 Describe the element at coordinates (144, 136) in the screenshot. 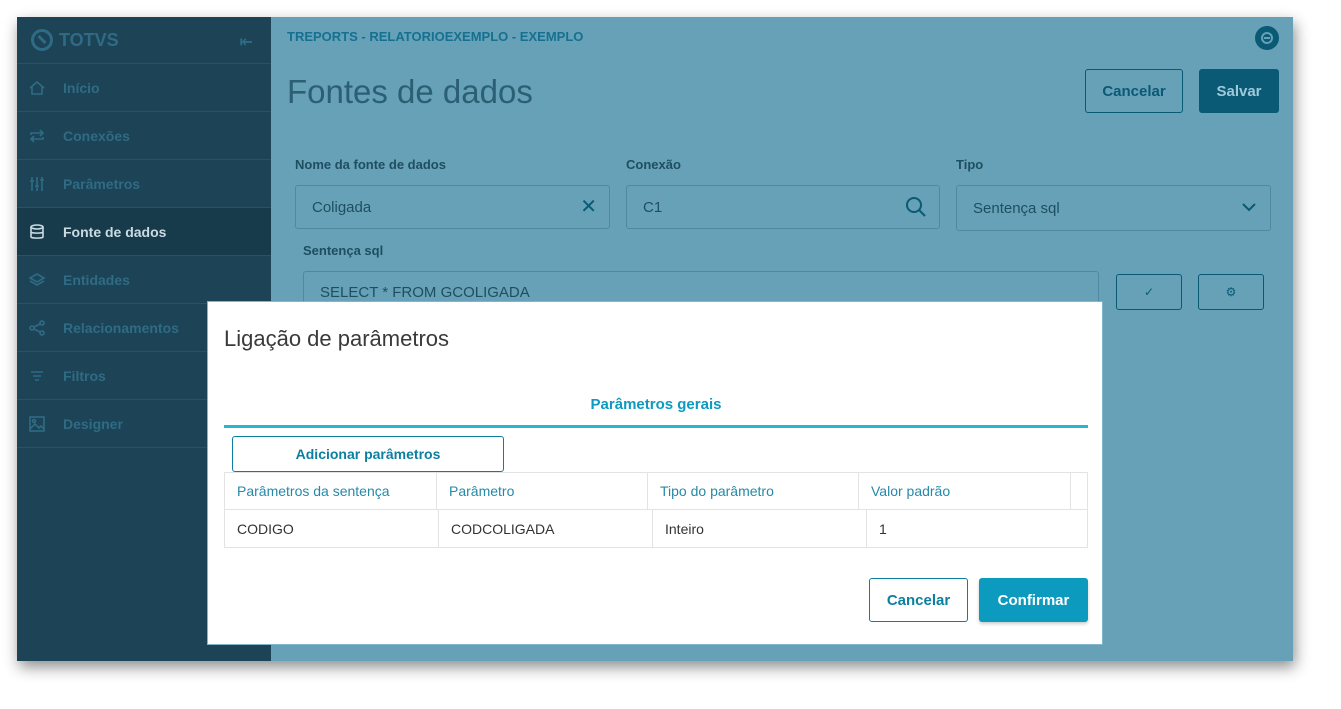

I see `sidebar-item-conexoes: Conexões` at that location.